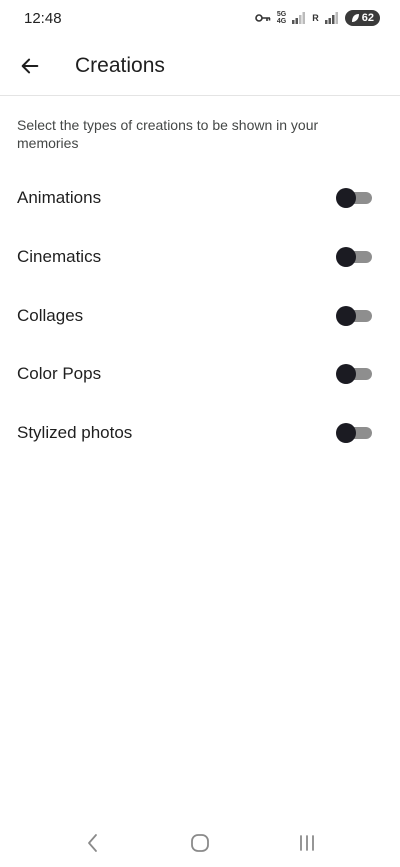 The width and height of the screenshot is (400, 867). What do you see at coordinates (43, 18) in the screenshot?
I see `status-time: 12:48` at bounding box center [43, 18].